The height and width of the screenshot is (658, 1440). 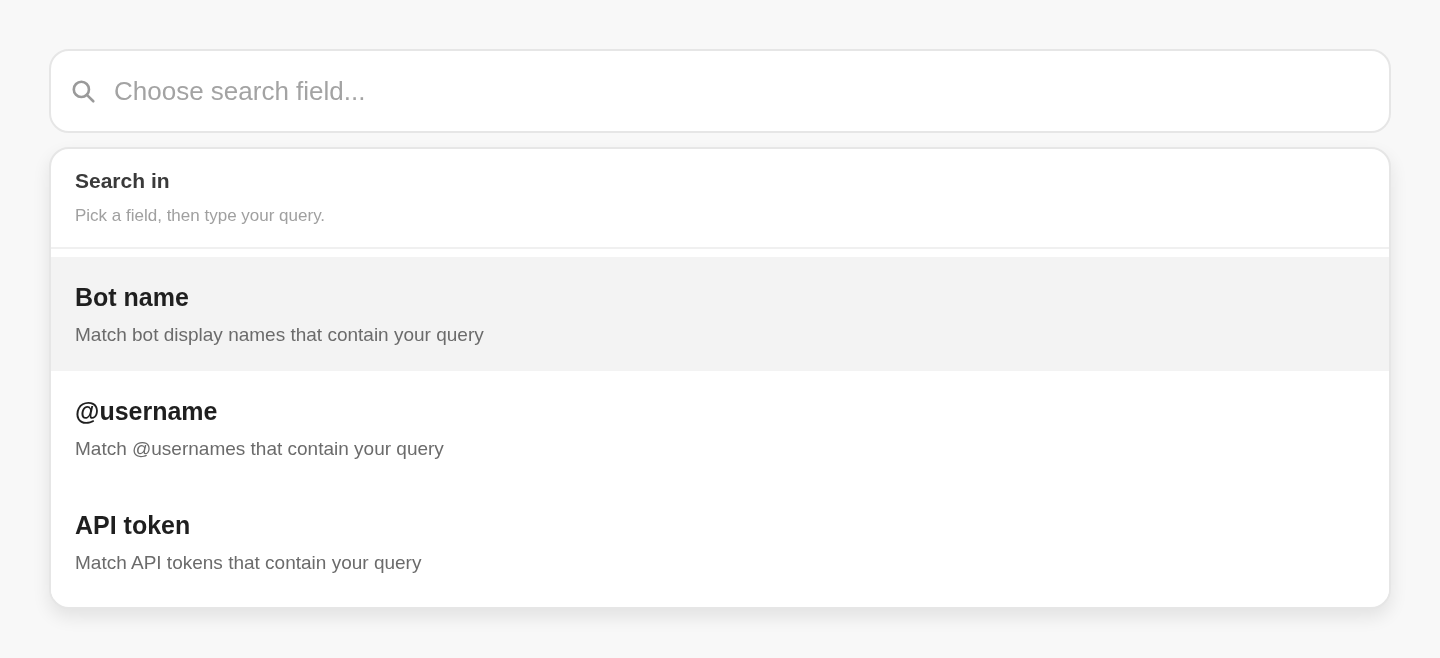 What do you see at coordinates (83, 91) in the screenshot?
I see `search-icon` at bounding box center [83, 91].